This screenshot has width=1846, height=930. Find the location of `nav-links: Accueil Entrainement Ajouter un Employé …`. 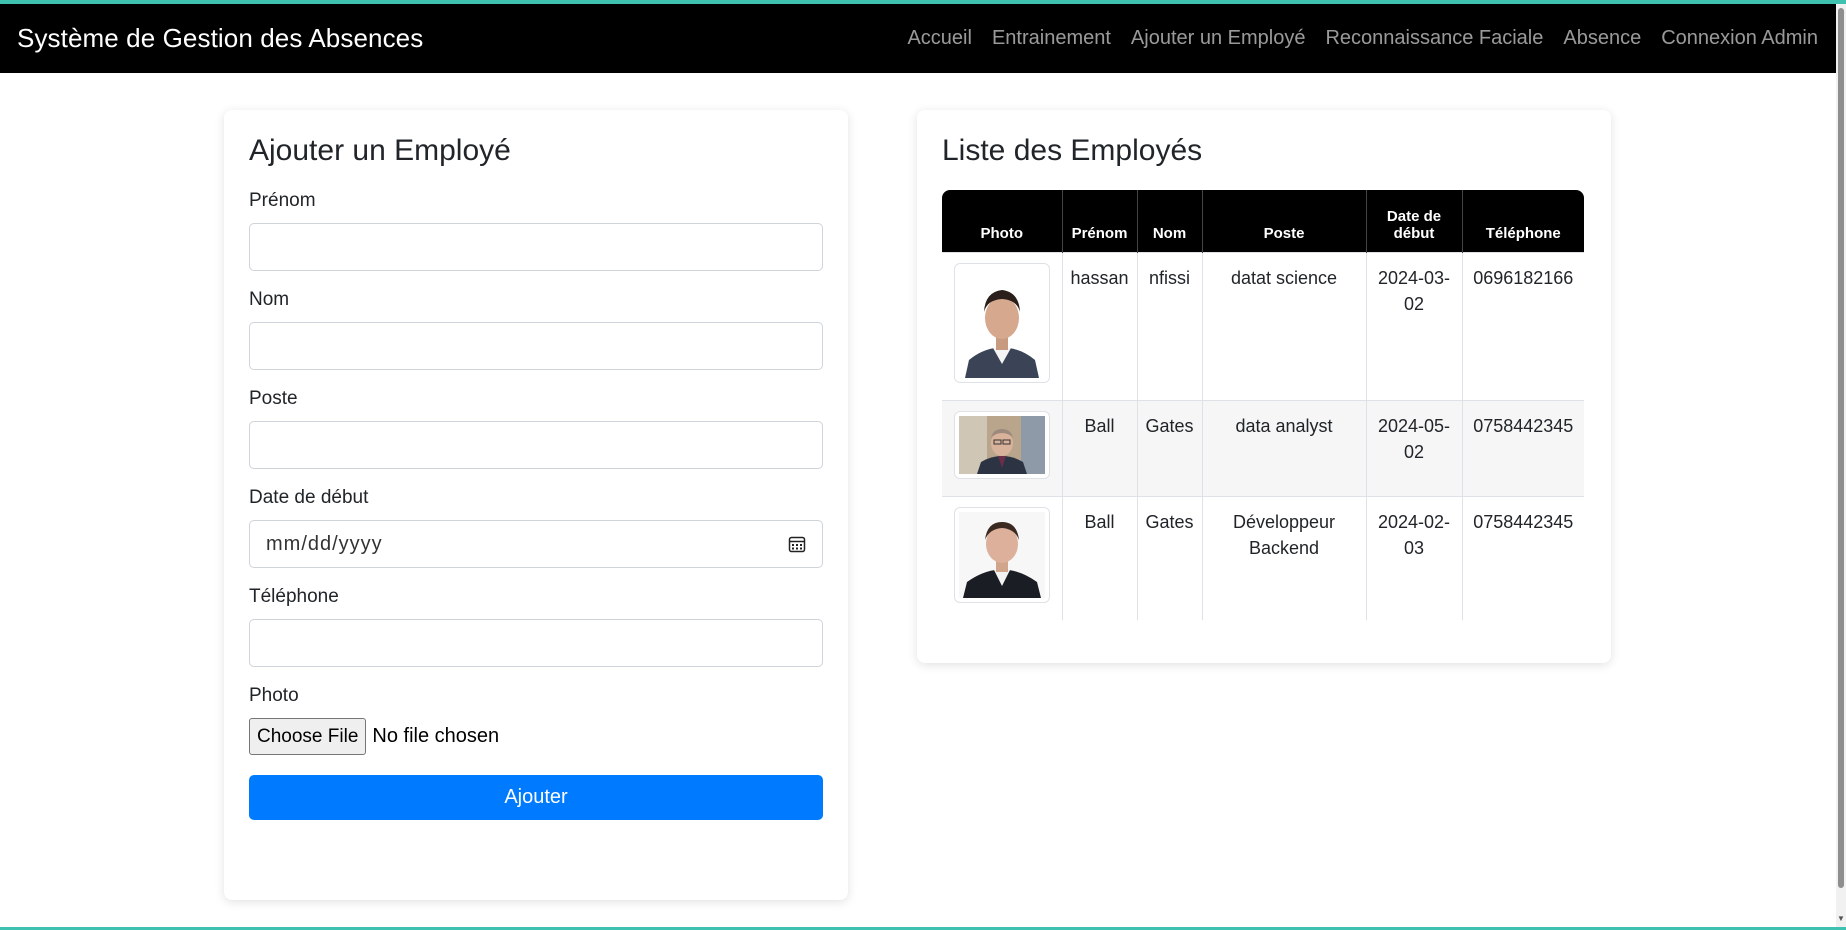

nav-links: Accueil Entrainement Ajouter un Employé … is located at coordinates (1357, 38).